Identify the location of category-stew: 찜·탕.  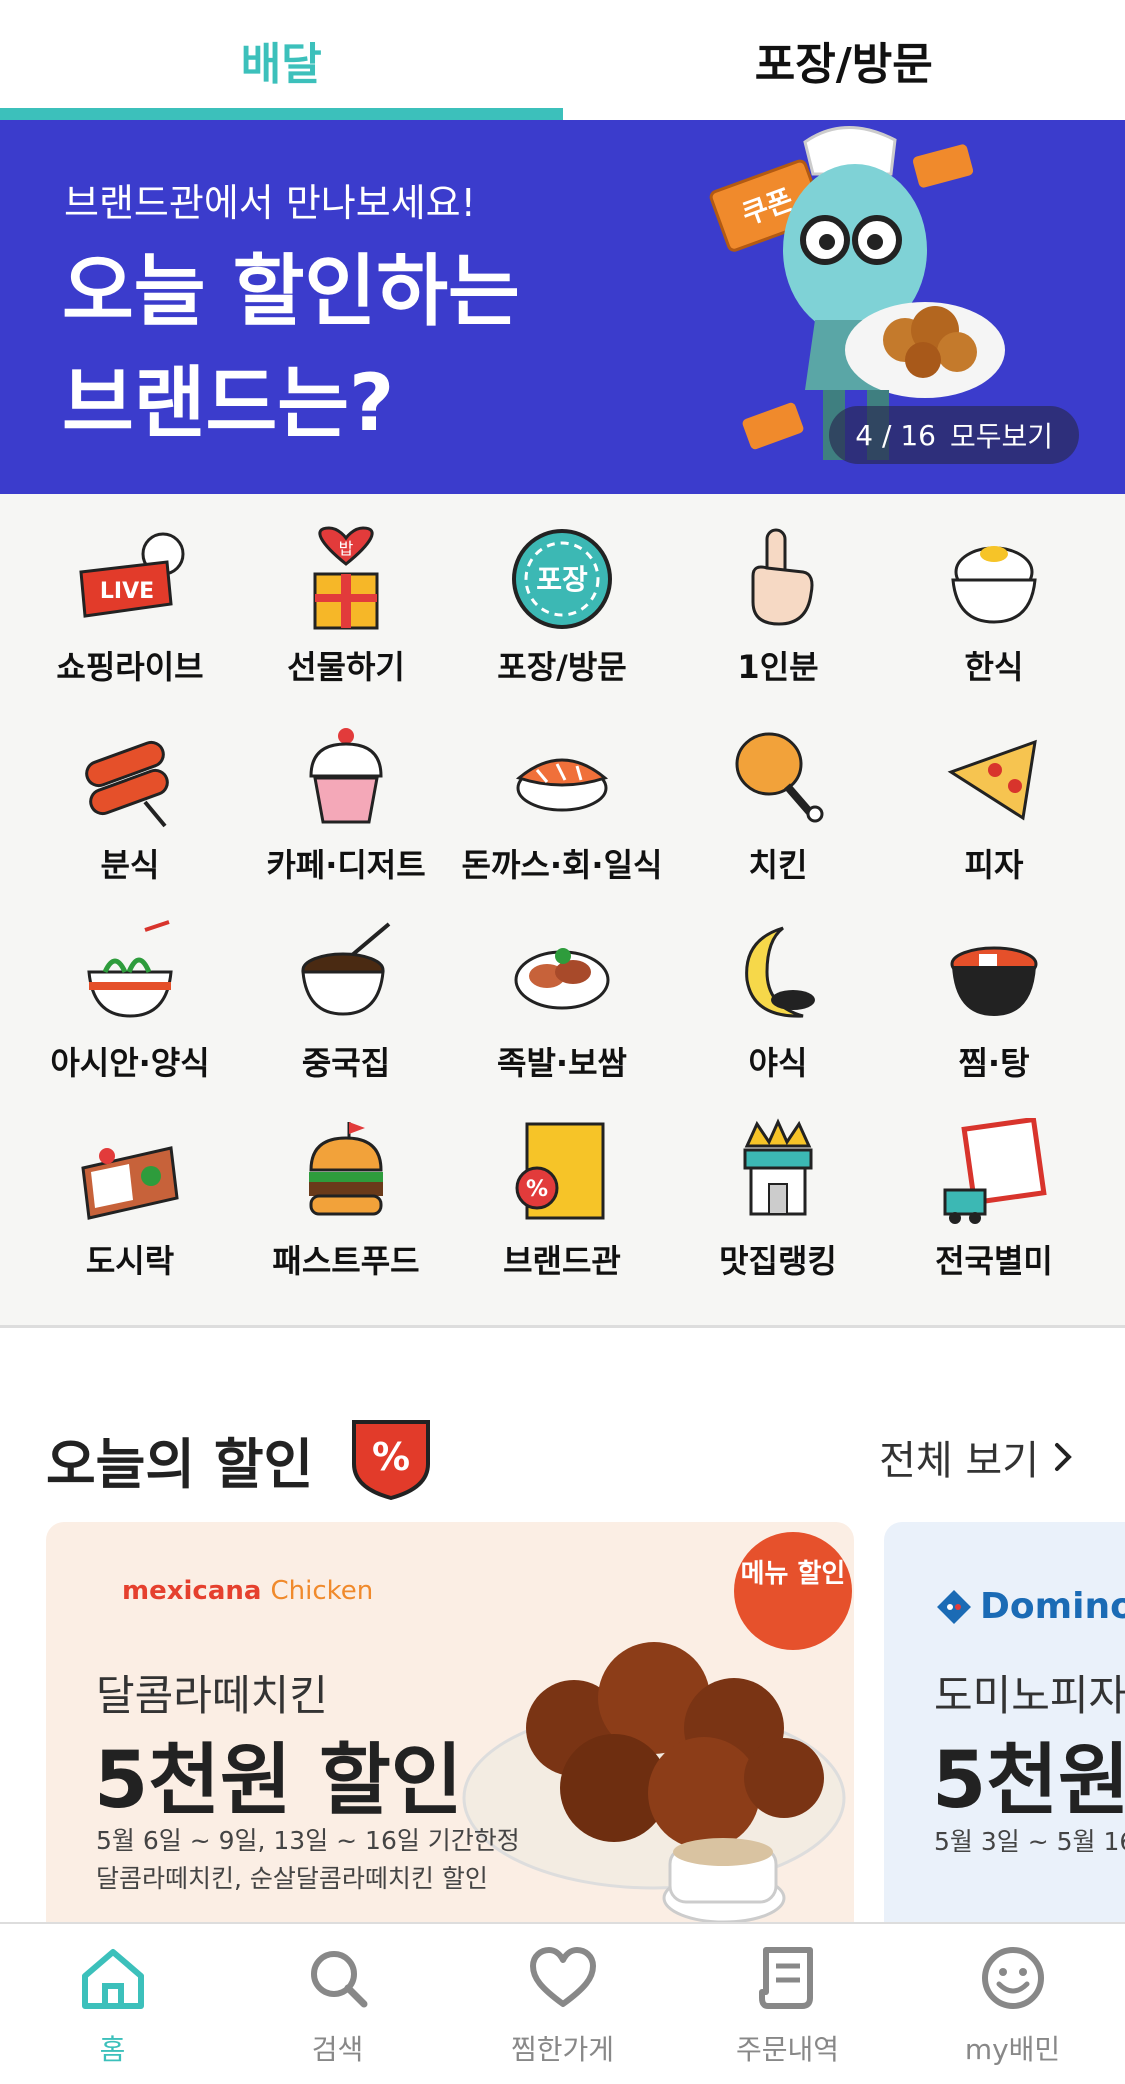
(994, 996).